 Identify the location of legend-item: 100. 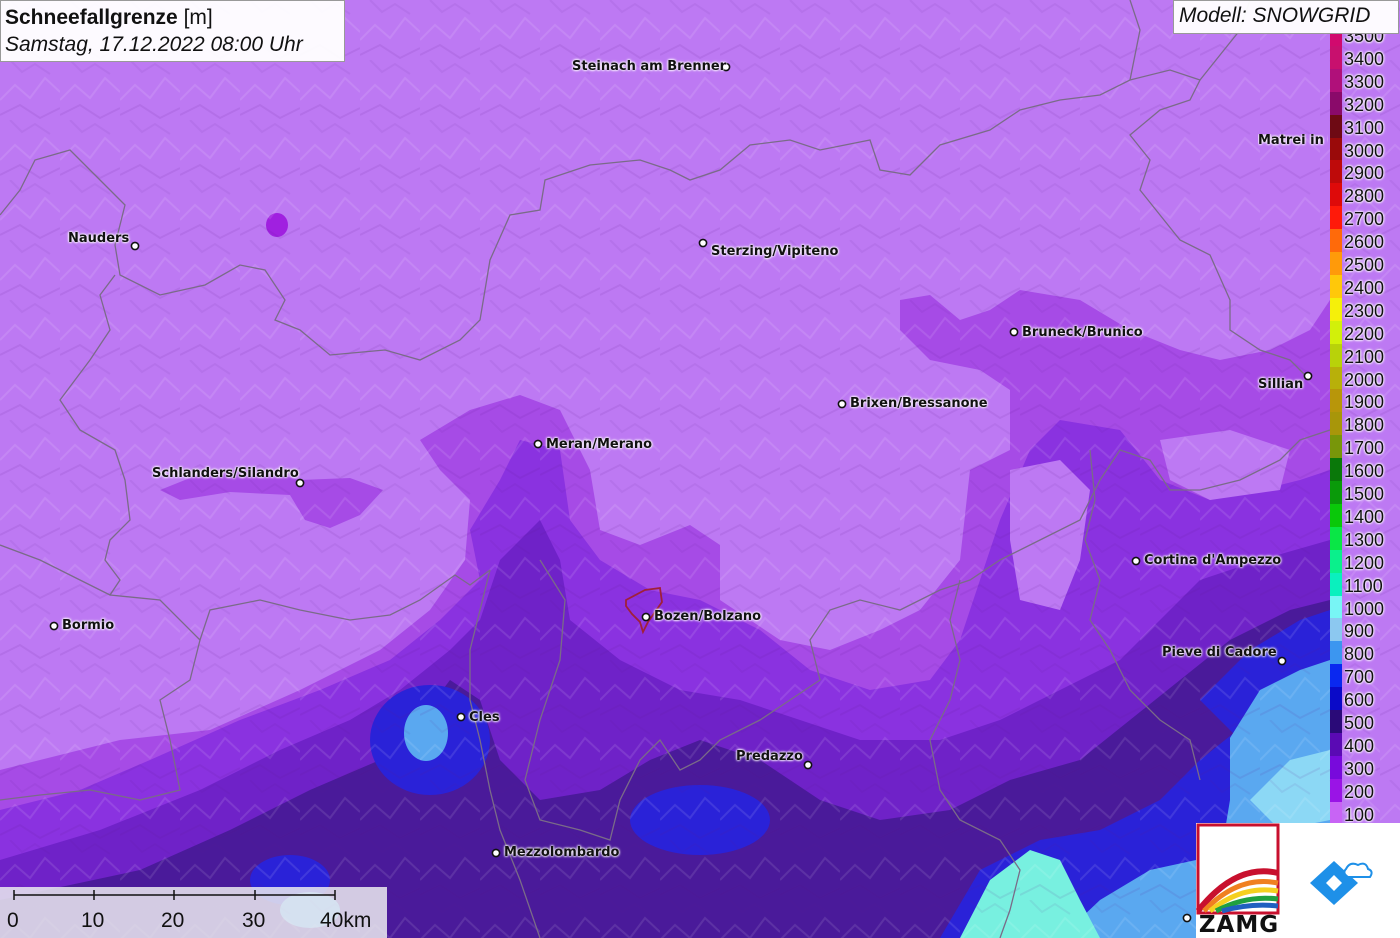
(1365, 812).